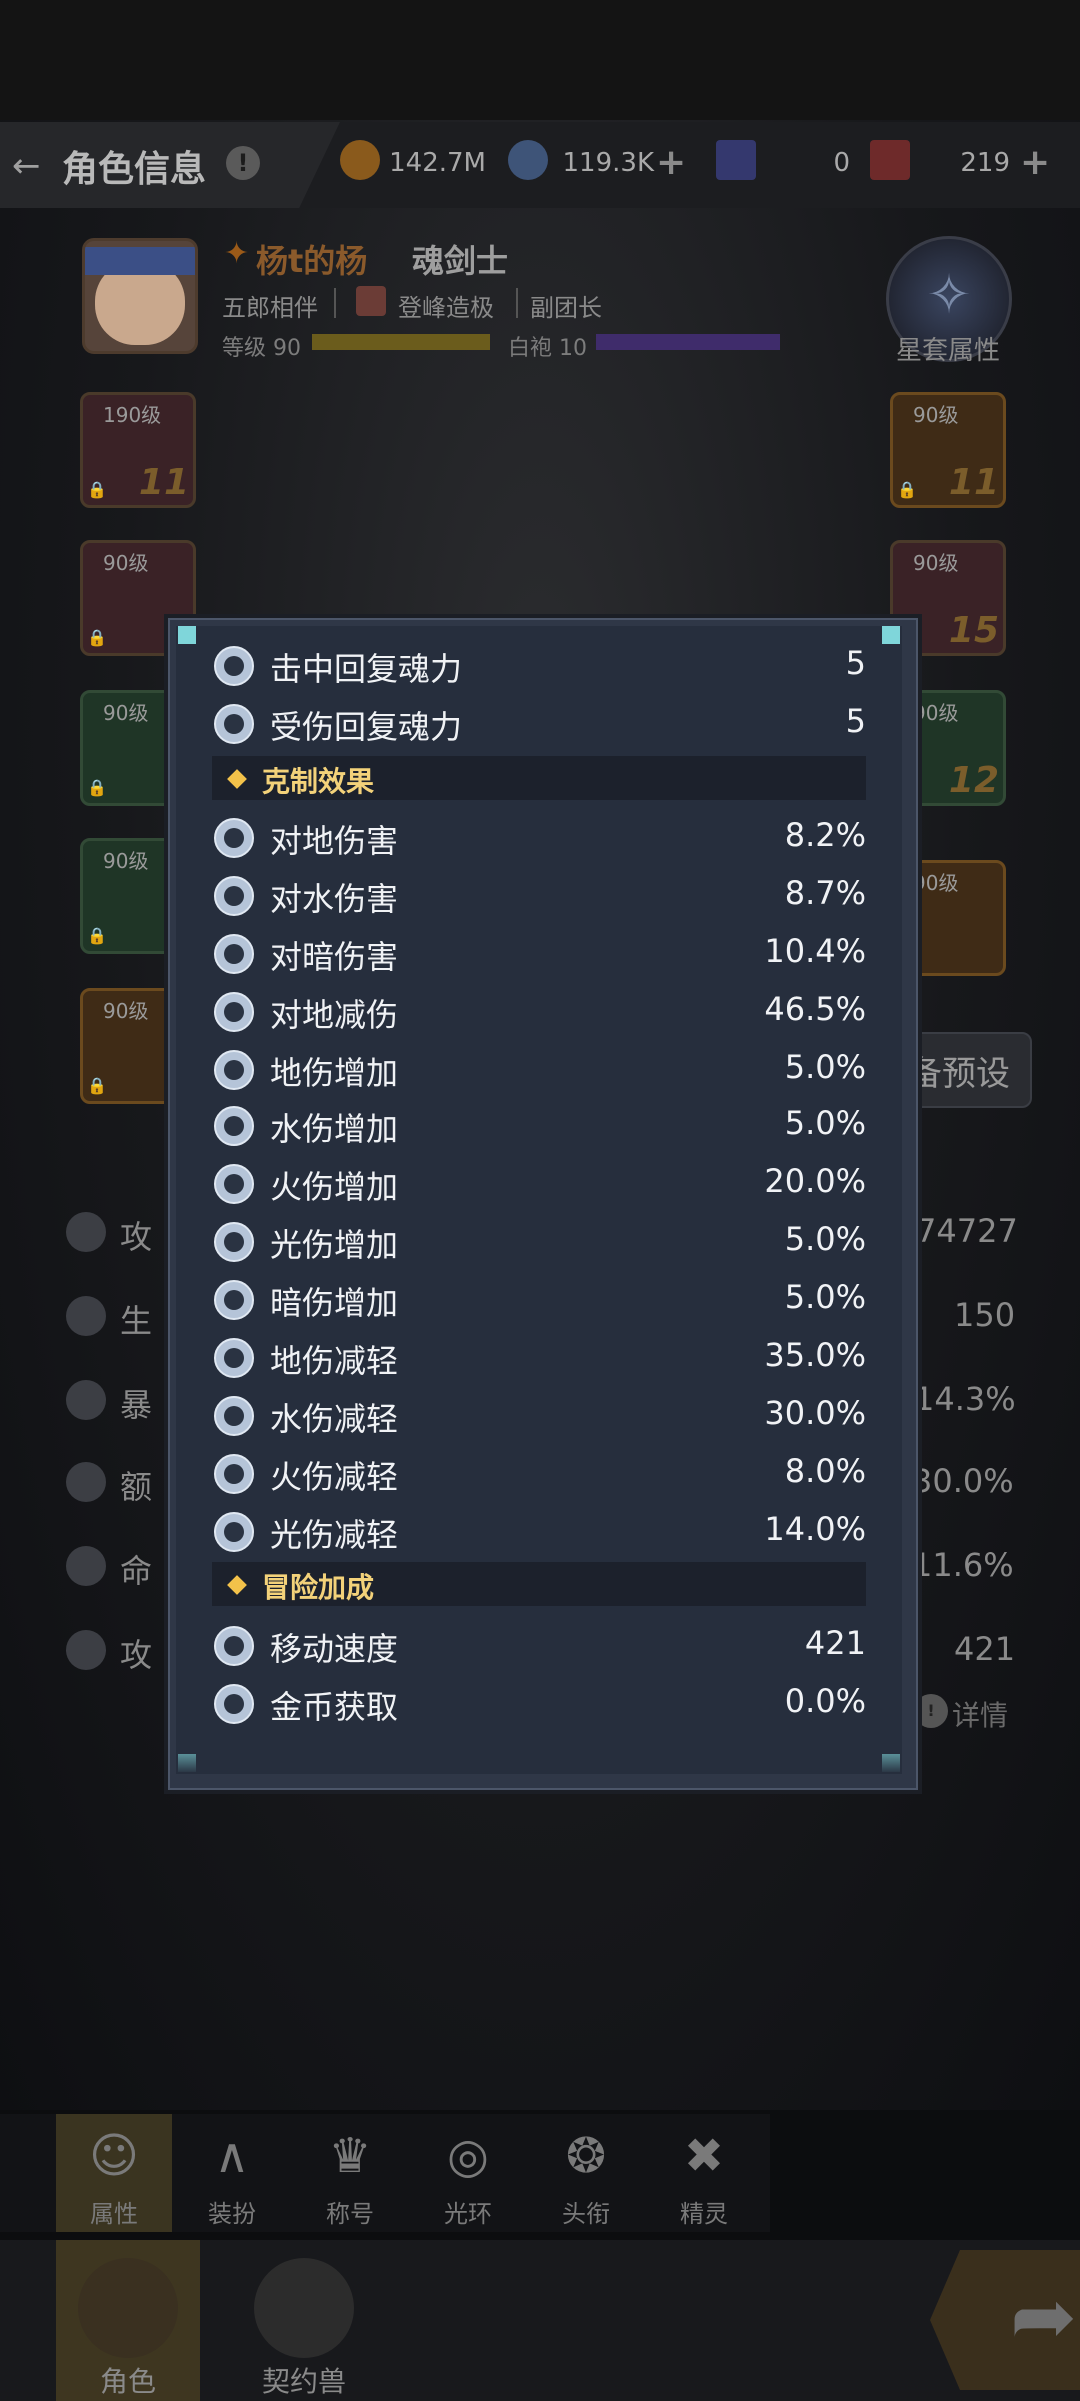 This screenshot has height=2401, width=1080. I want to click on stat-label: 受伤回复魂力, so click(366, 727).